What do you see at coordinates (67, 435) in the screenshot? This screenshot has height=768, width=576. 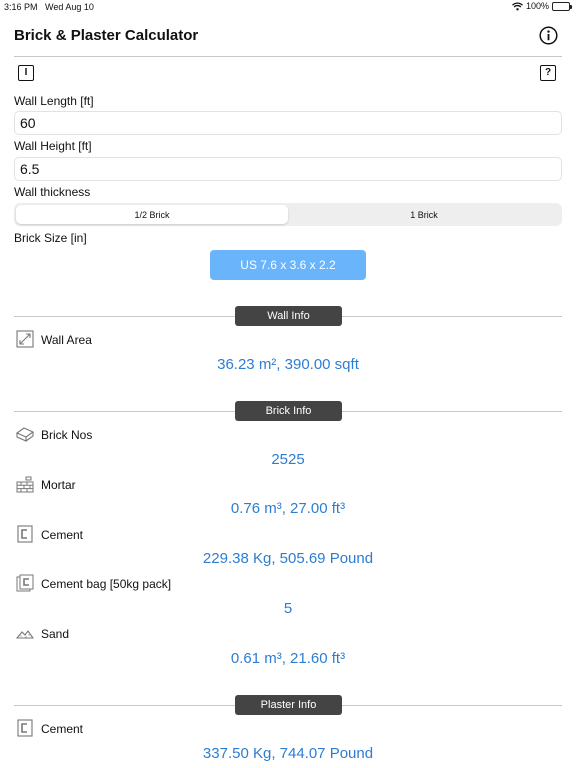 I see `brick-nos-label: Brick Nos` at bounding box center [67, 435].